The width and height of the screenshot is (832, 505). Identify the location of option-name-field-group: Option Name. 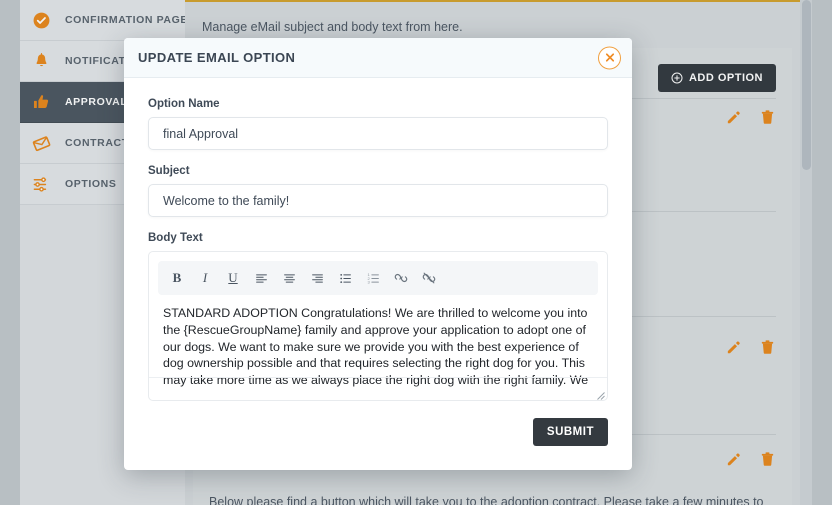
(378, 124).